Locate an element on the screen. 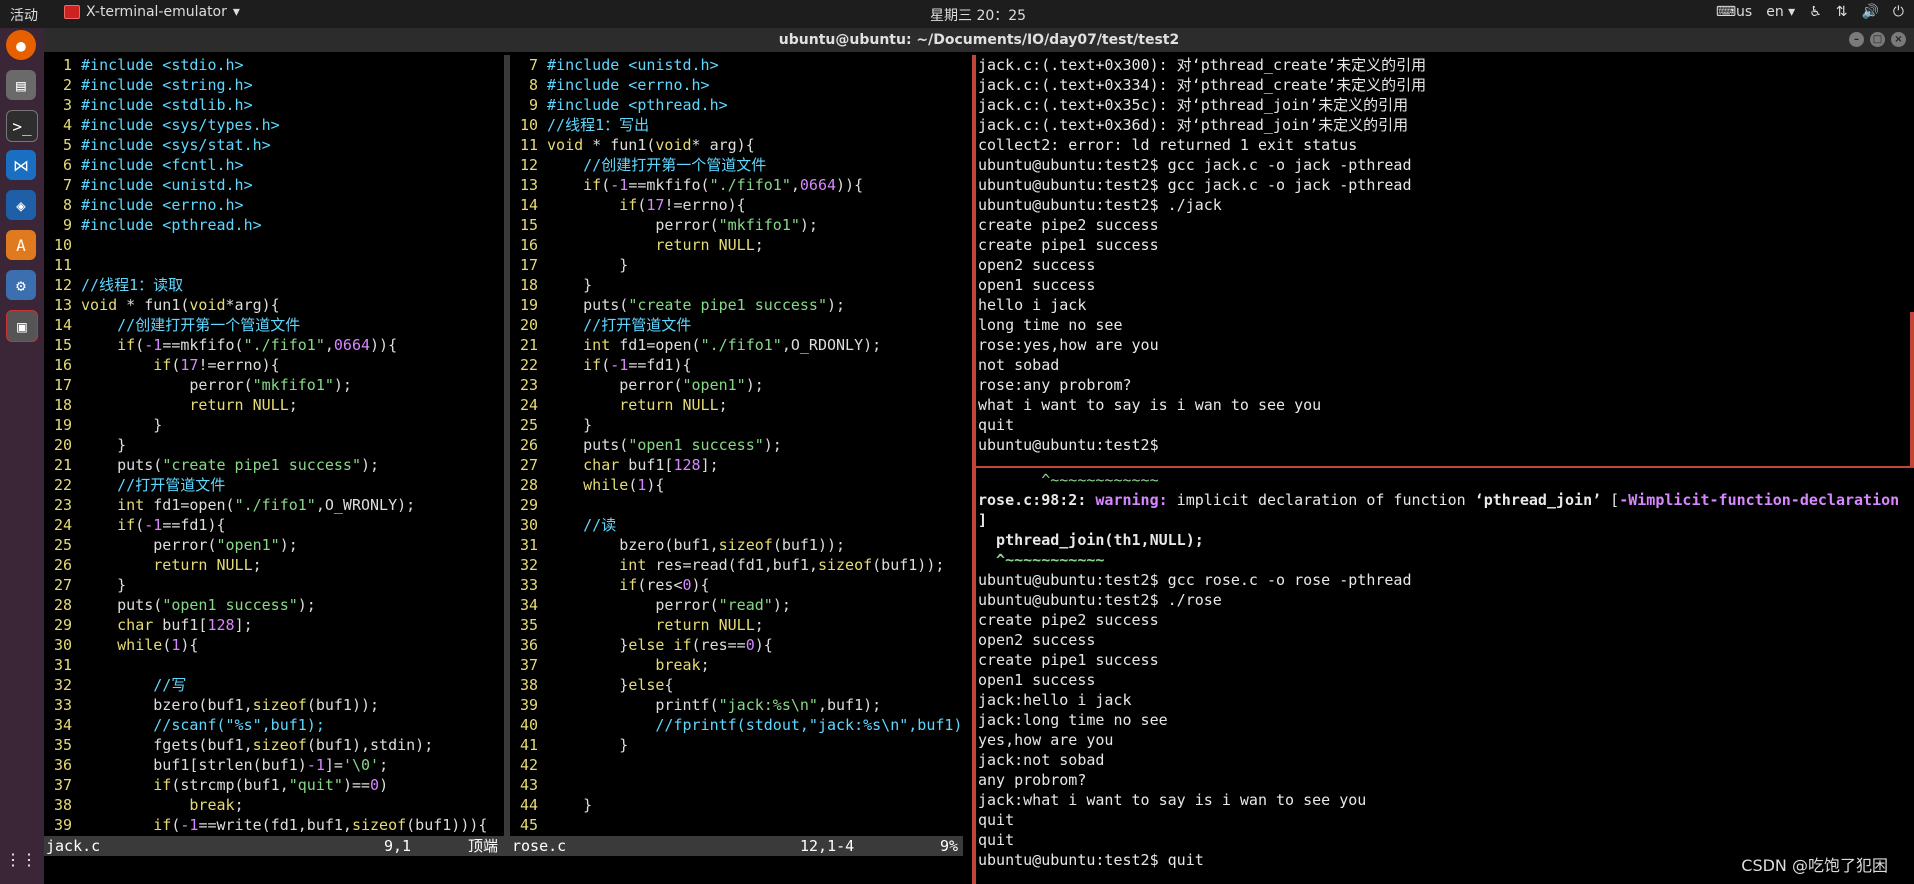 The image size is (1914, 884). left-code-line: 17 perror("mkfifo1"); is located at coordinates (274, 385).